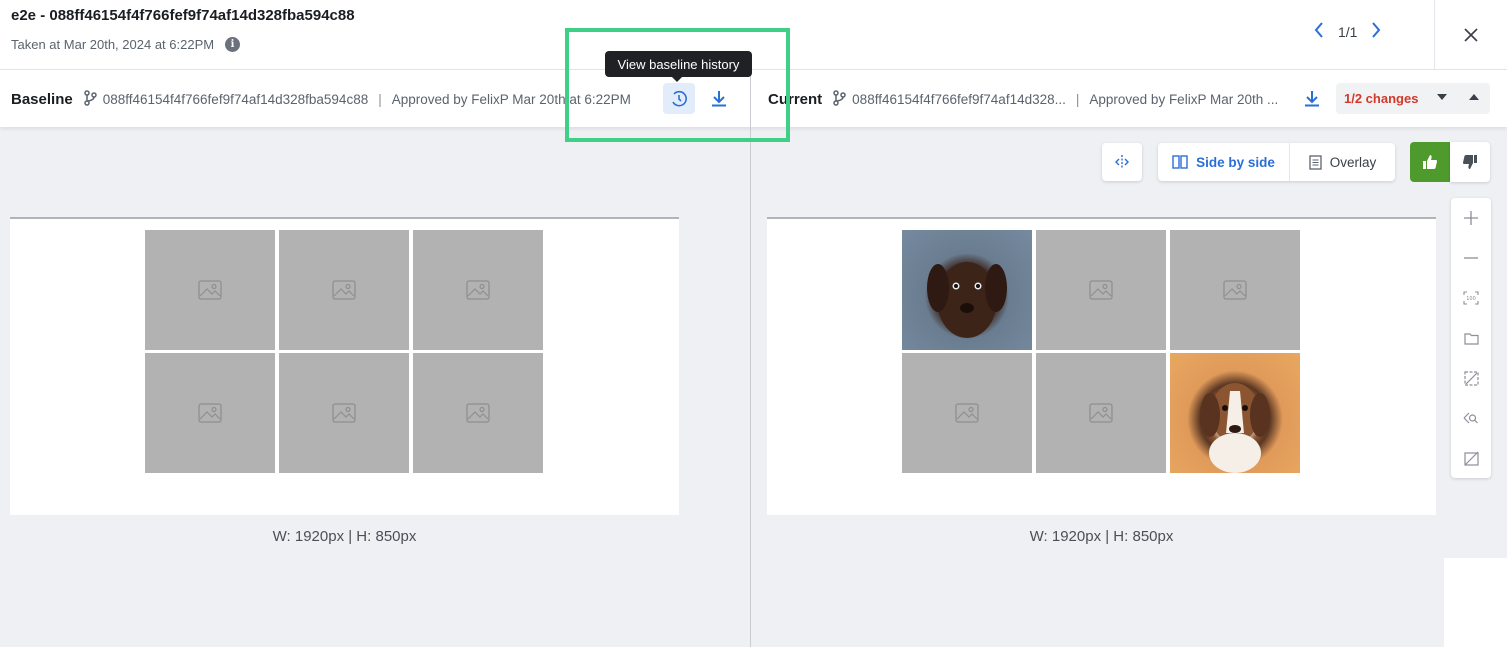 The image size is (1507, 647). Describe the element at coordinates (678, 66) in the screenshot. I see `tooltip: View baseline history` at that location.